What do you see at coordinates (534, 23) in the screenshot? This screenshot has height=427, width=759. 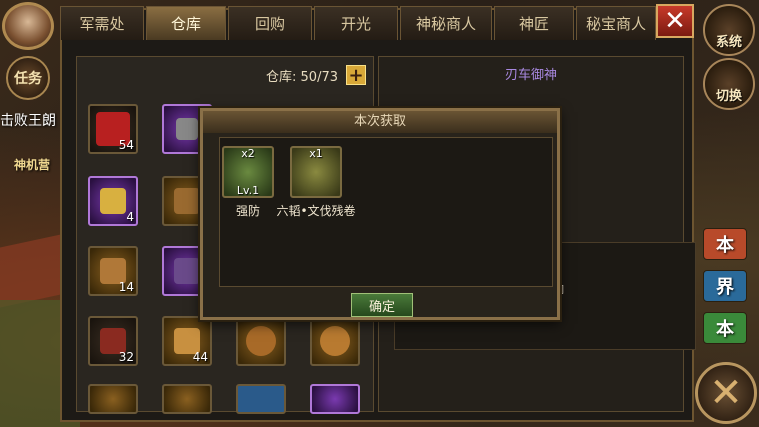 I see `tab-shenjiang: 神匠` at bounding box center [534, 23].